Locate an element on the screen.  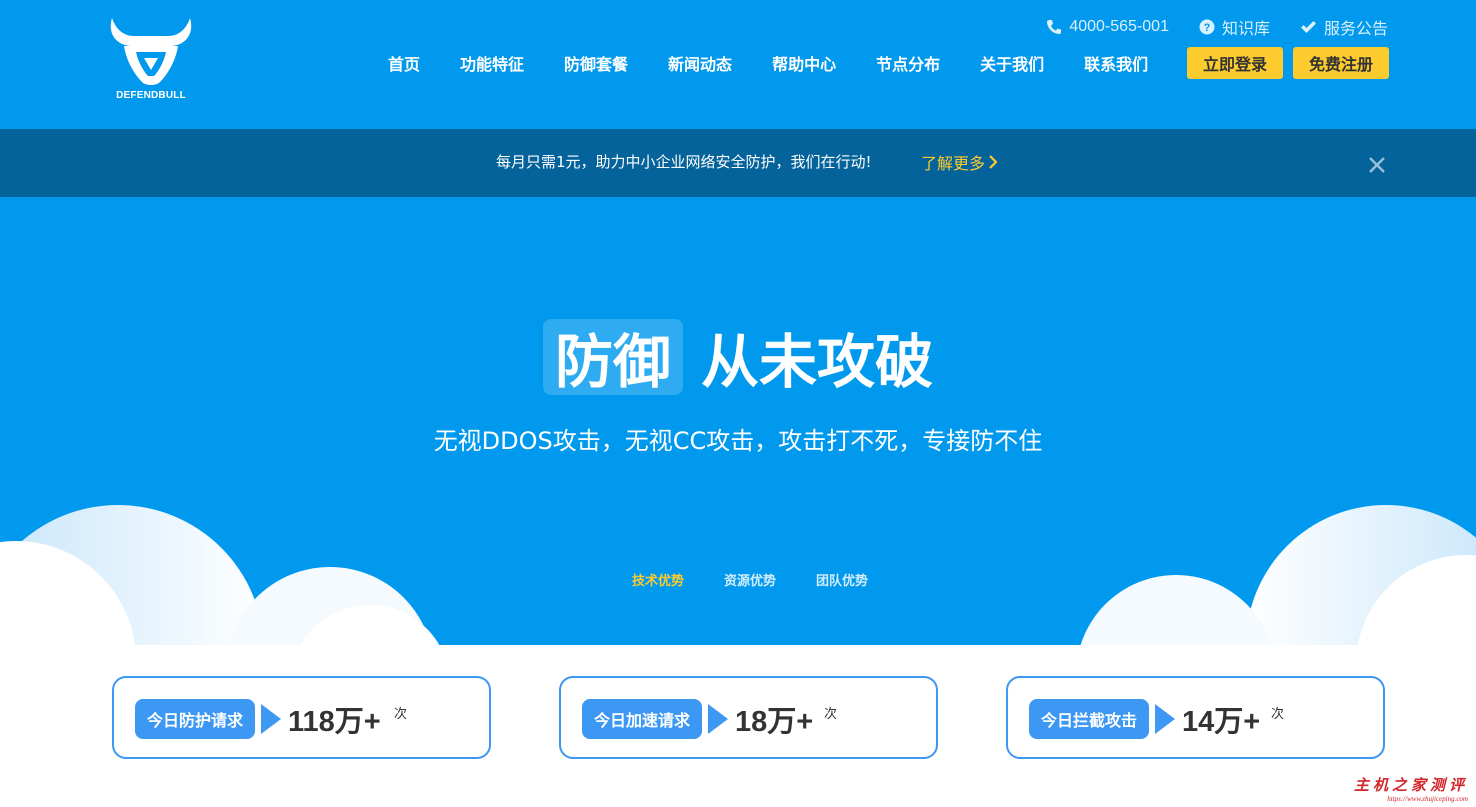
tab-team-advantage: 团队优势 is located at coordinates (842, 579).